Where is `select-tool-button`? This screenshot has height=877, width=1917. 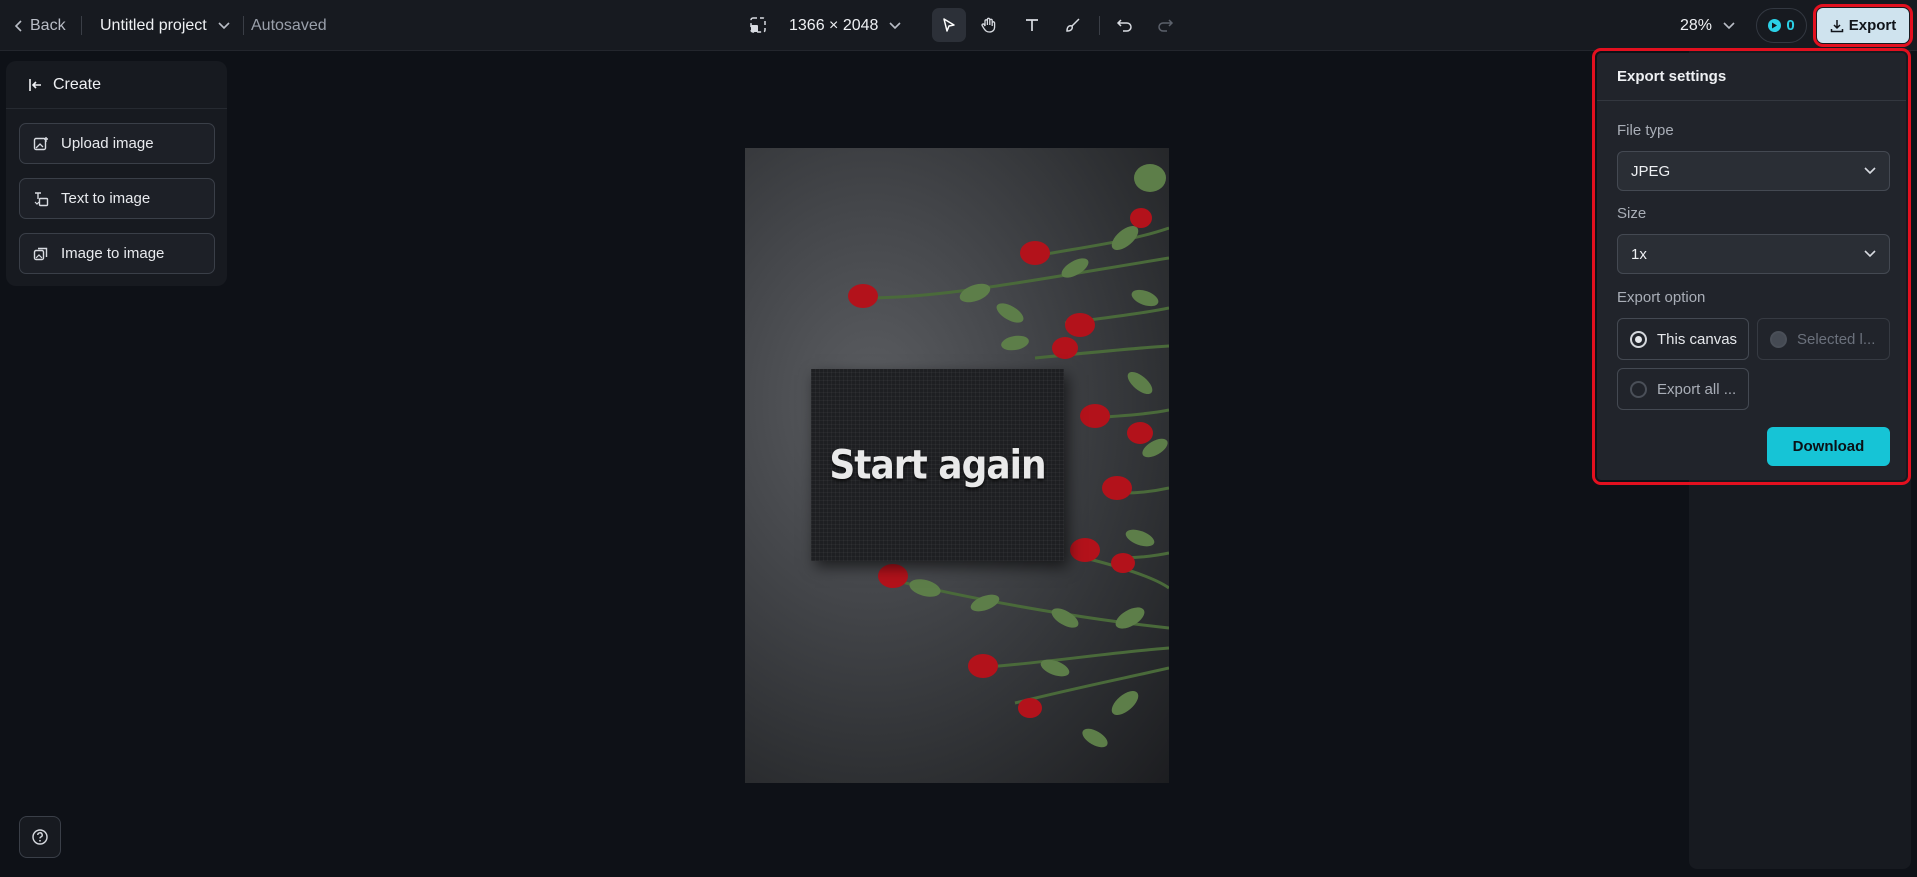
select-tool-button is located at coordinates (949, 25).